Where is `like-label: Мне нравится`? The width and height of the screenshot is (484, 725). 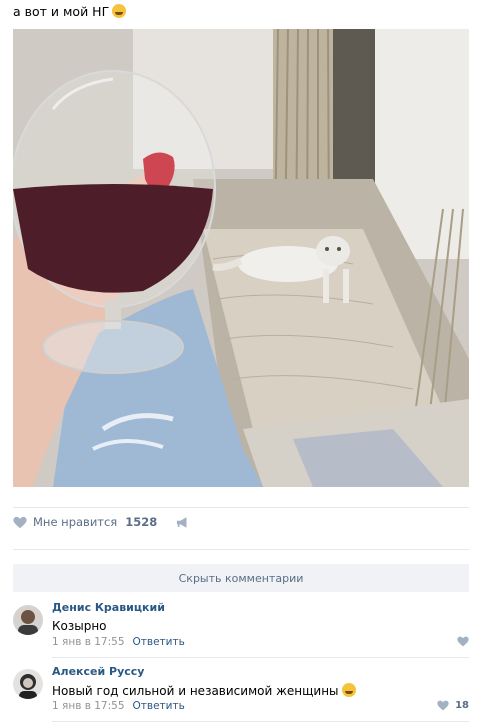 like-label: Мне нравится is located at coordinates (75, 522).